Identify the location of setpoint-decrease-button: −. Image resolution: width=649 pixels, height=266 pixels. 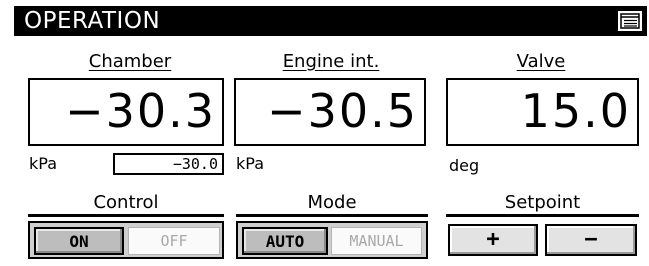
(591, 240).